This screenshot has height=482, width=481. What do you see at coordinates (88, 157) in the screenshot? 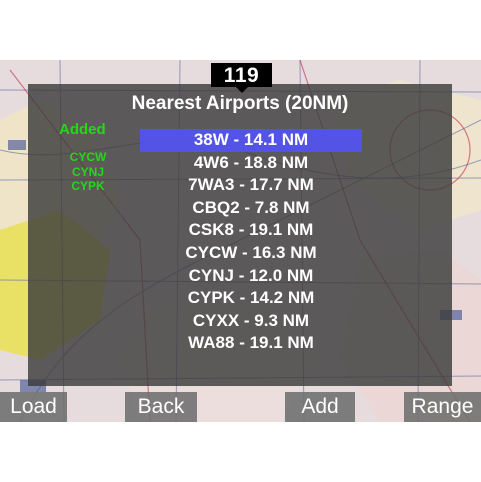
I see `added-airport: CYCW` at bounding box center [88, 157].